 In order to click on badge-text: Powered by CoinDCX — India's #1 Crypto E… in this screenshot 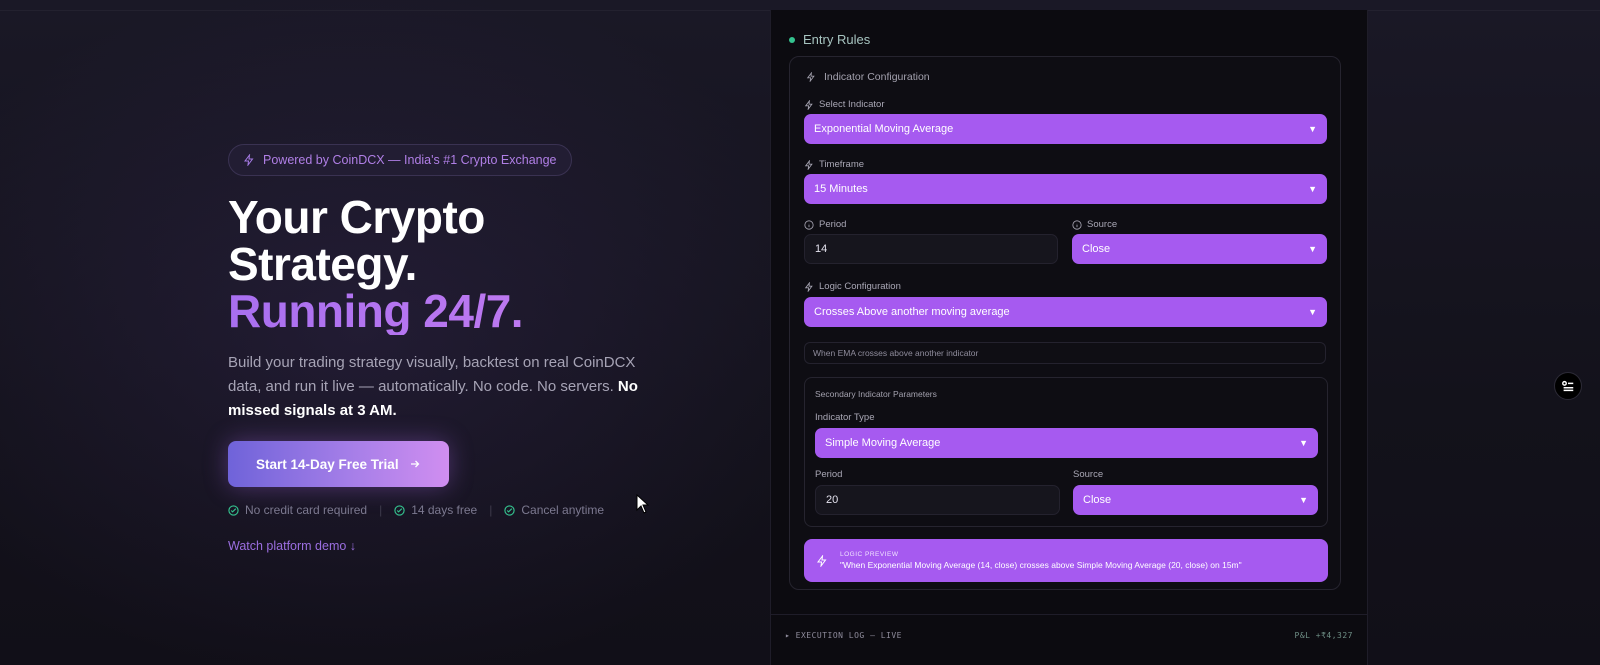, I will do `click(410, 160)`.